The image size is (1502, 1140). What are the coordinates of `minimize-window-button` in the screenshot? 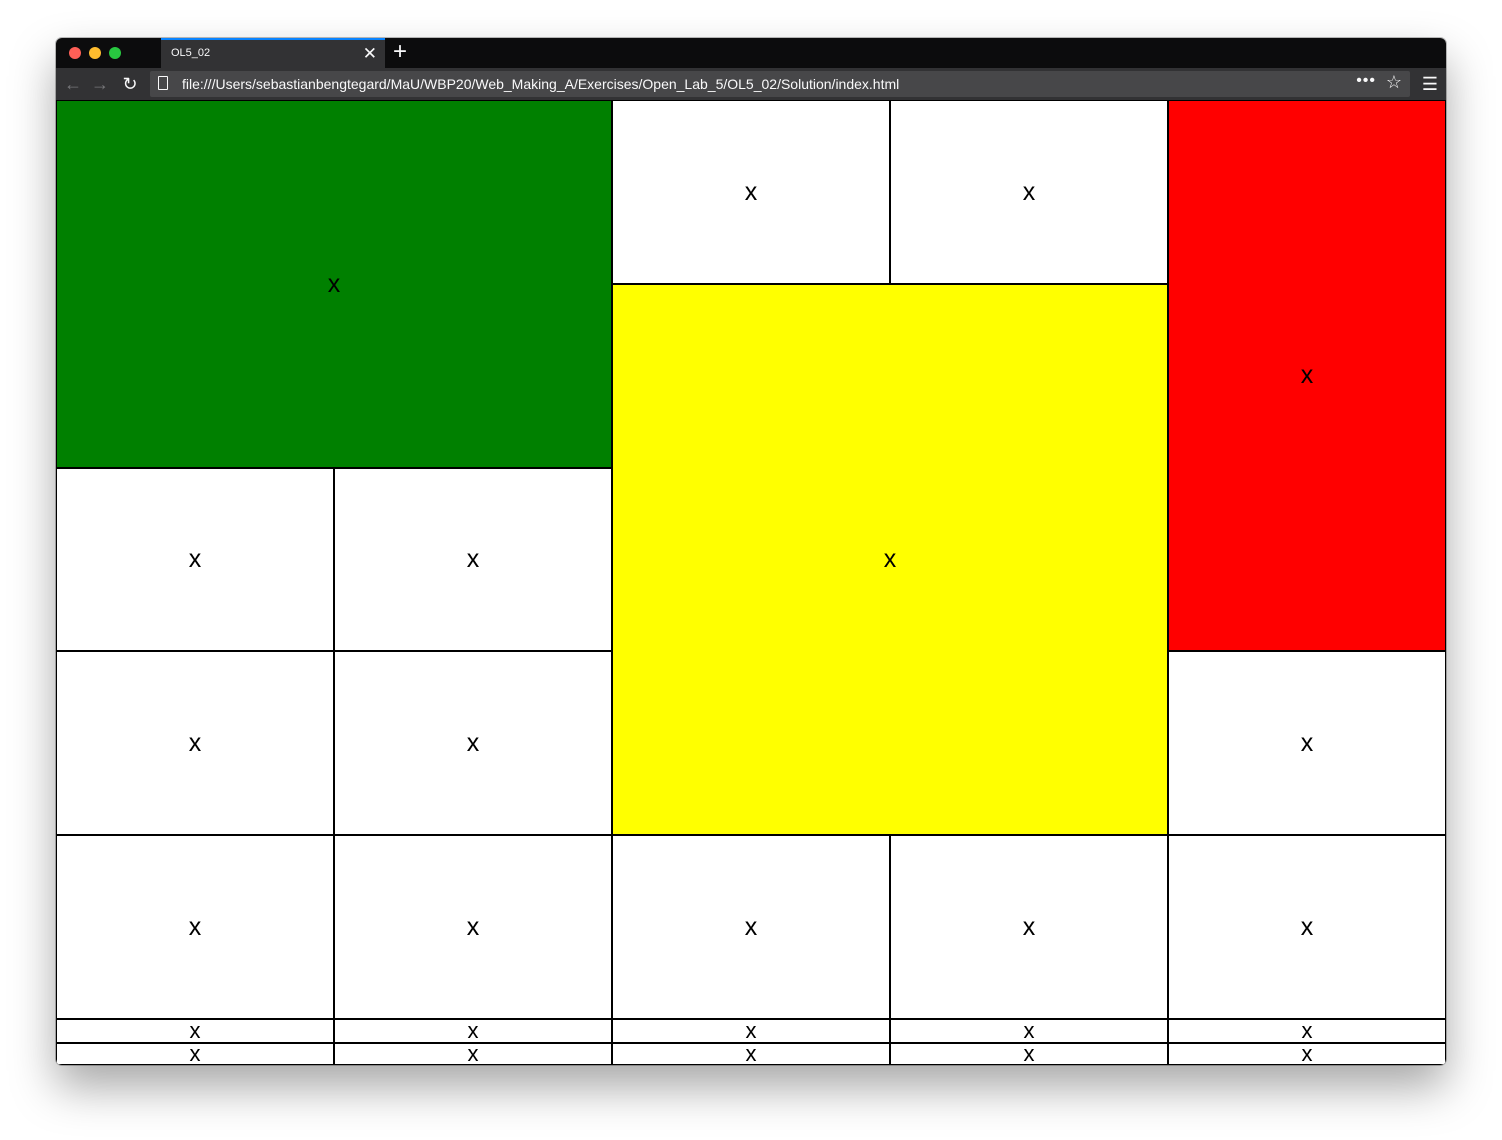 It's located at (95, 53).